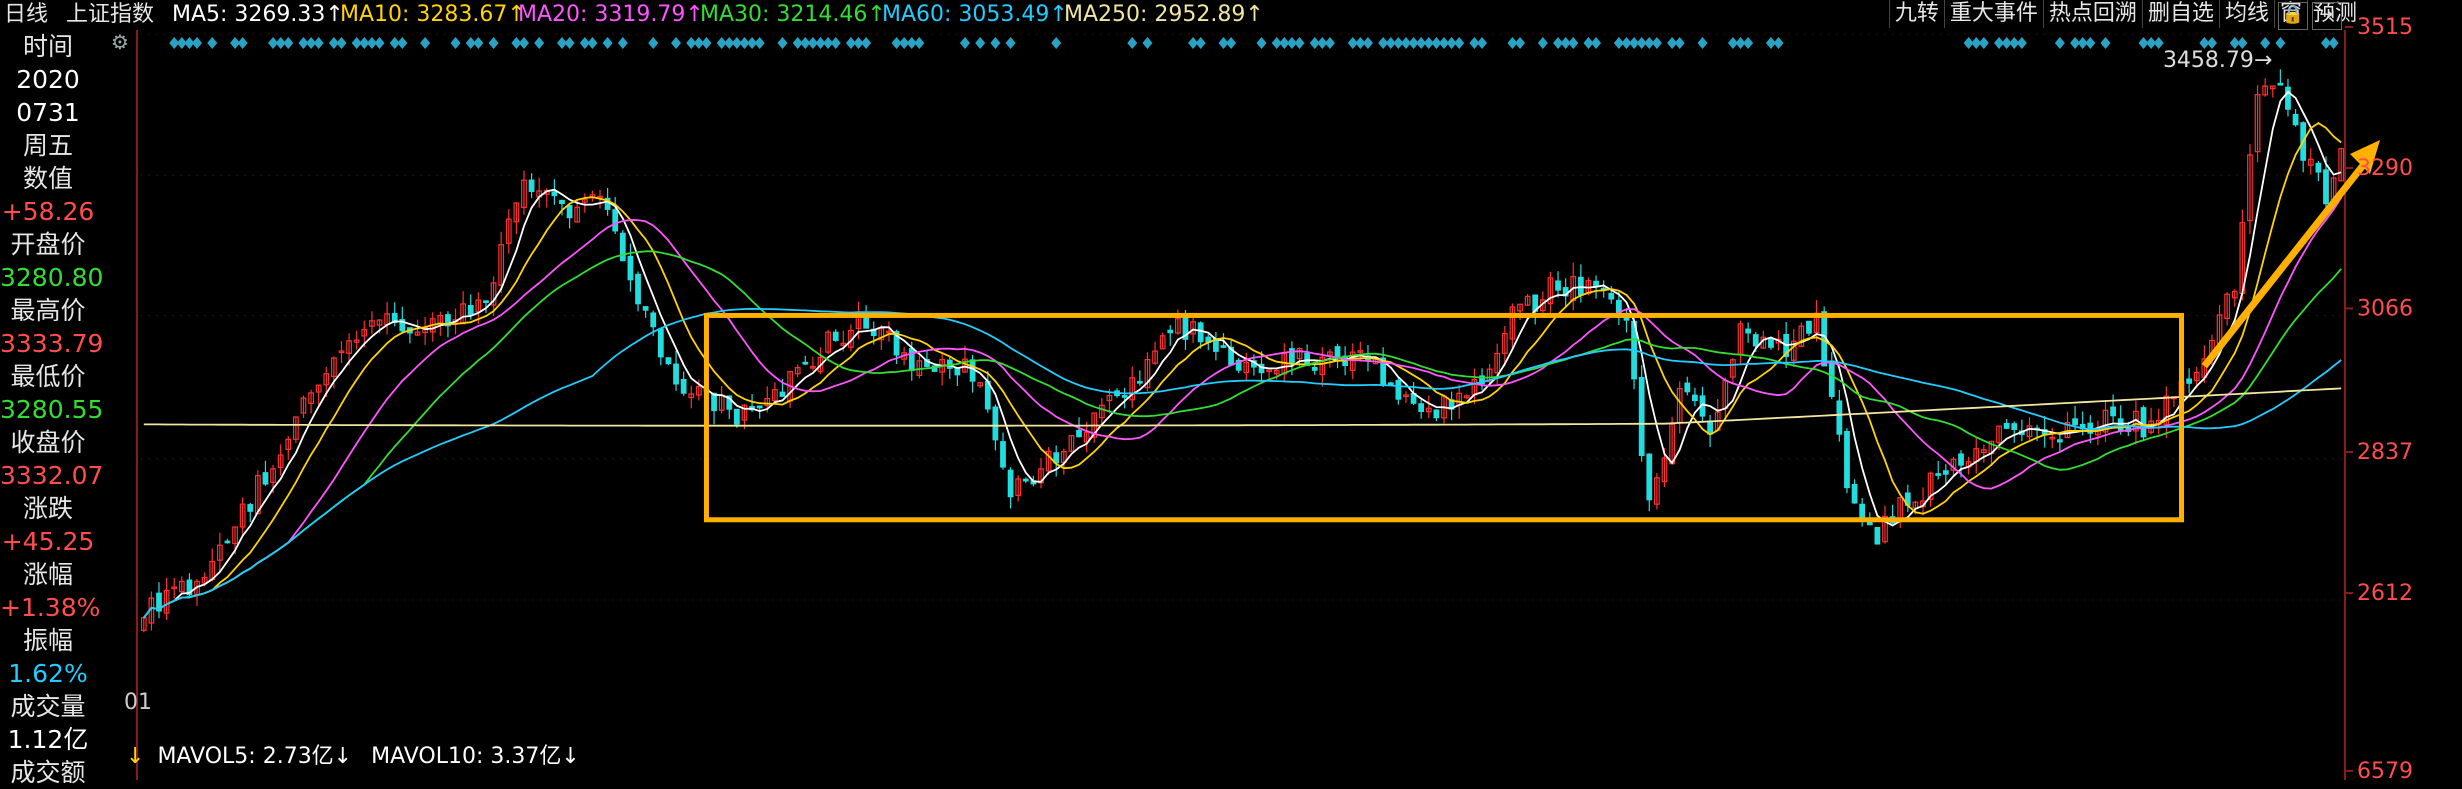 This screenshot has height=789, width=2462. Describe the element at coordinates (1916, 14) in the screenshot. I see `nine-turn-button: 九转` at that location.